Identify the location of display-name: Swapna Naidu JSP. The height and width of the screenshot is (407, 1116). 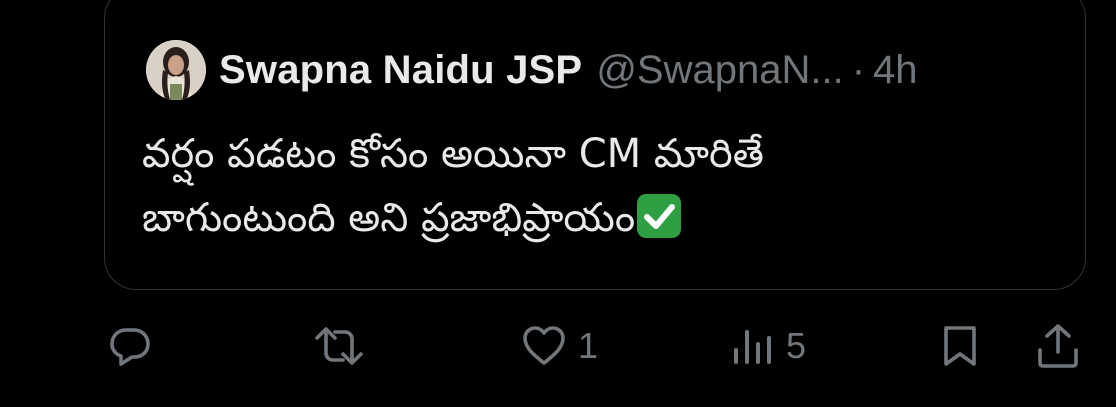
(400, 70).